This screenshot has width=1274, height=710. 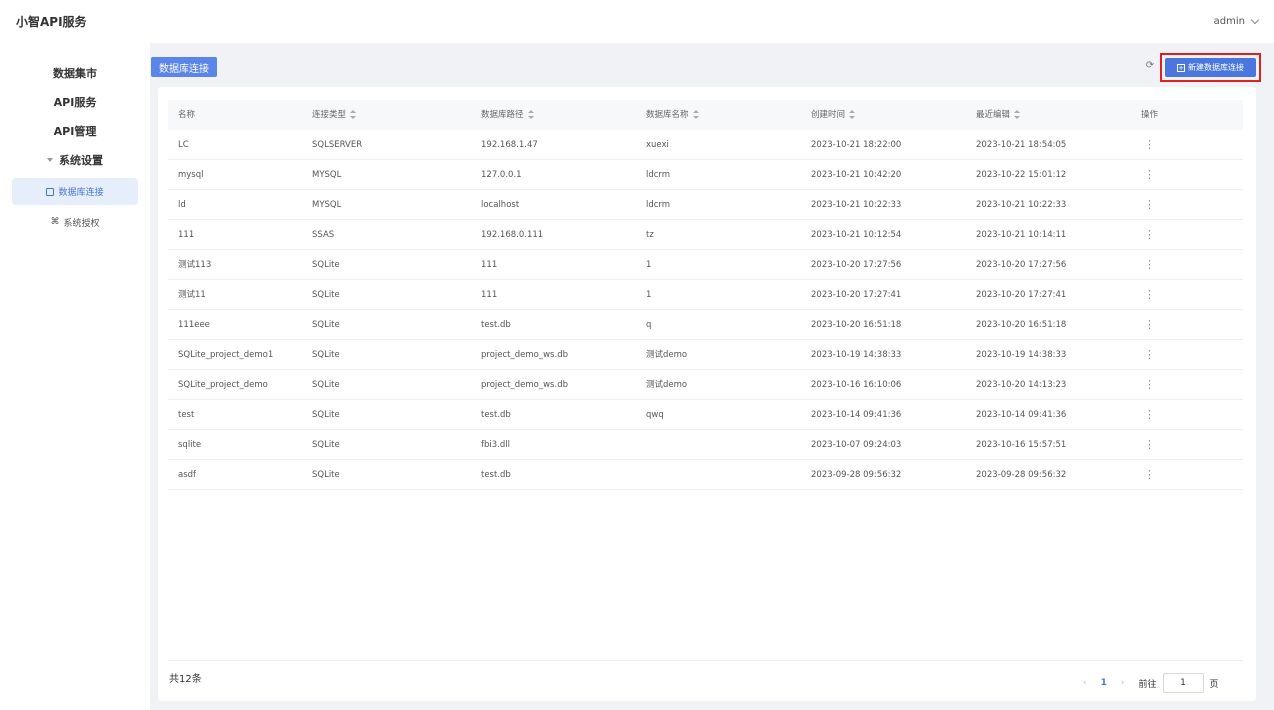 I want to click on column-header-created: 创建时间, so click(x=833, y=115).